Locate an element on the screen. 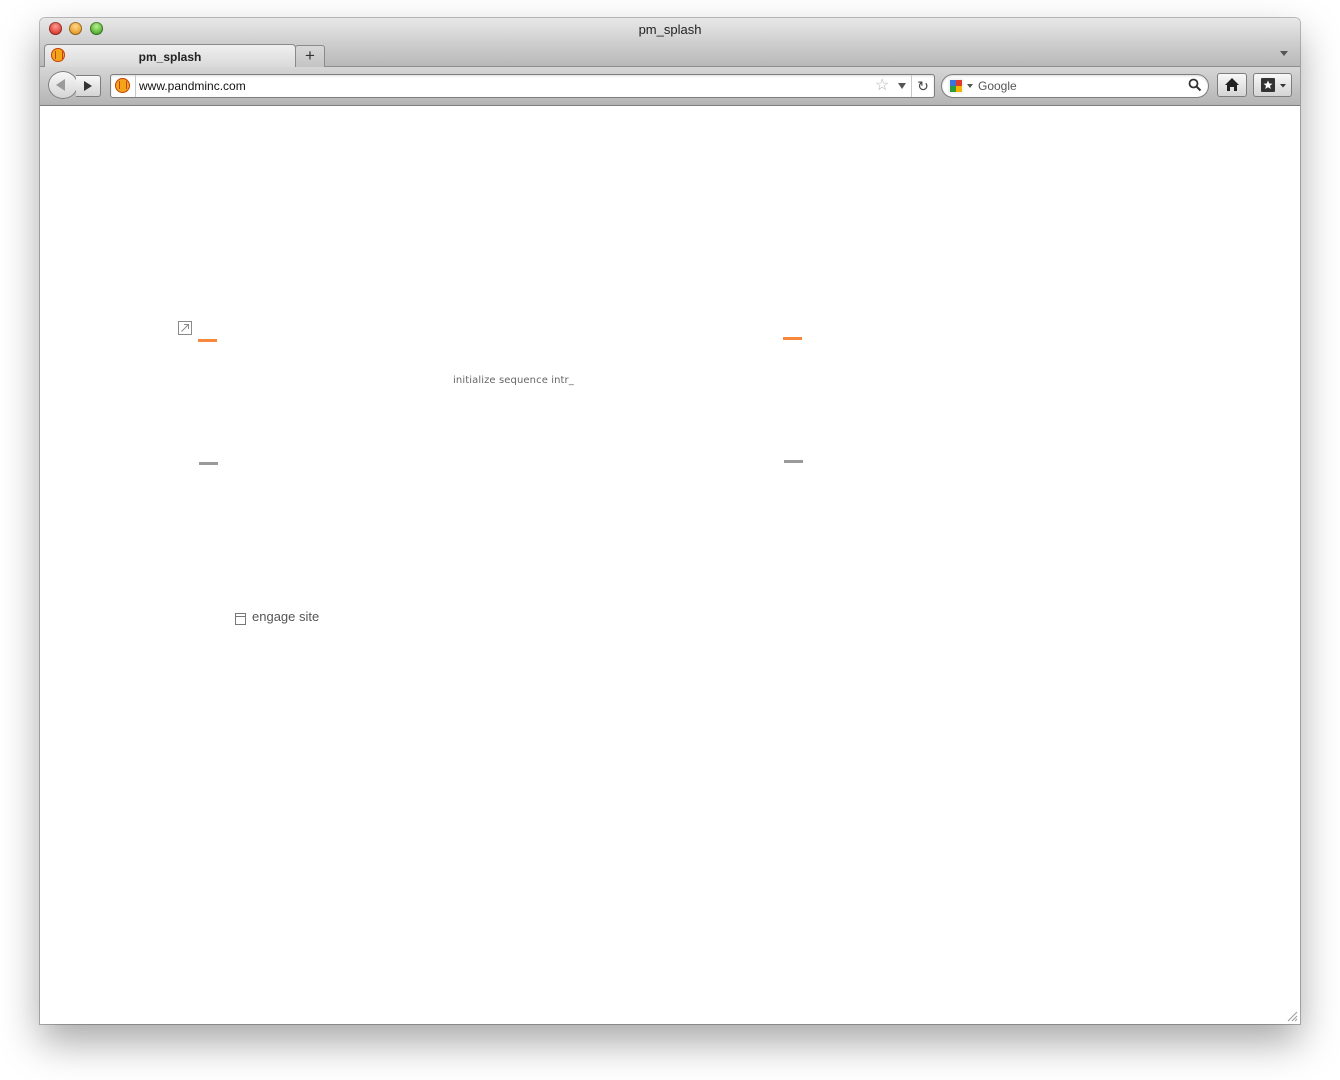 This screenshot has height=1080, width=1340. tab-label: pm_splash is located at coordinates (170, 57).